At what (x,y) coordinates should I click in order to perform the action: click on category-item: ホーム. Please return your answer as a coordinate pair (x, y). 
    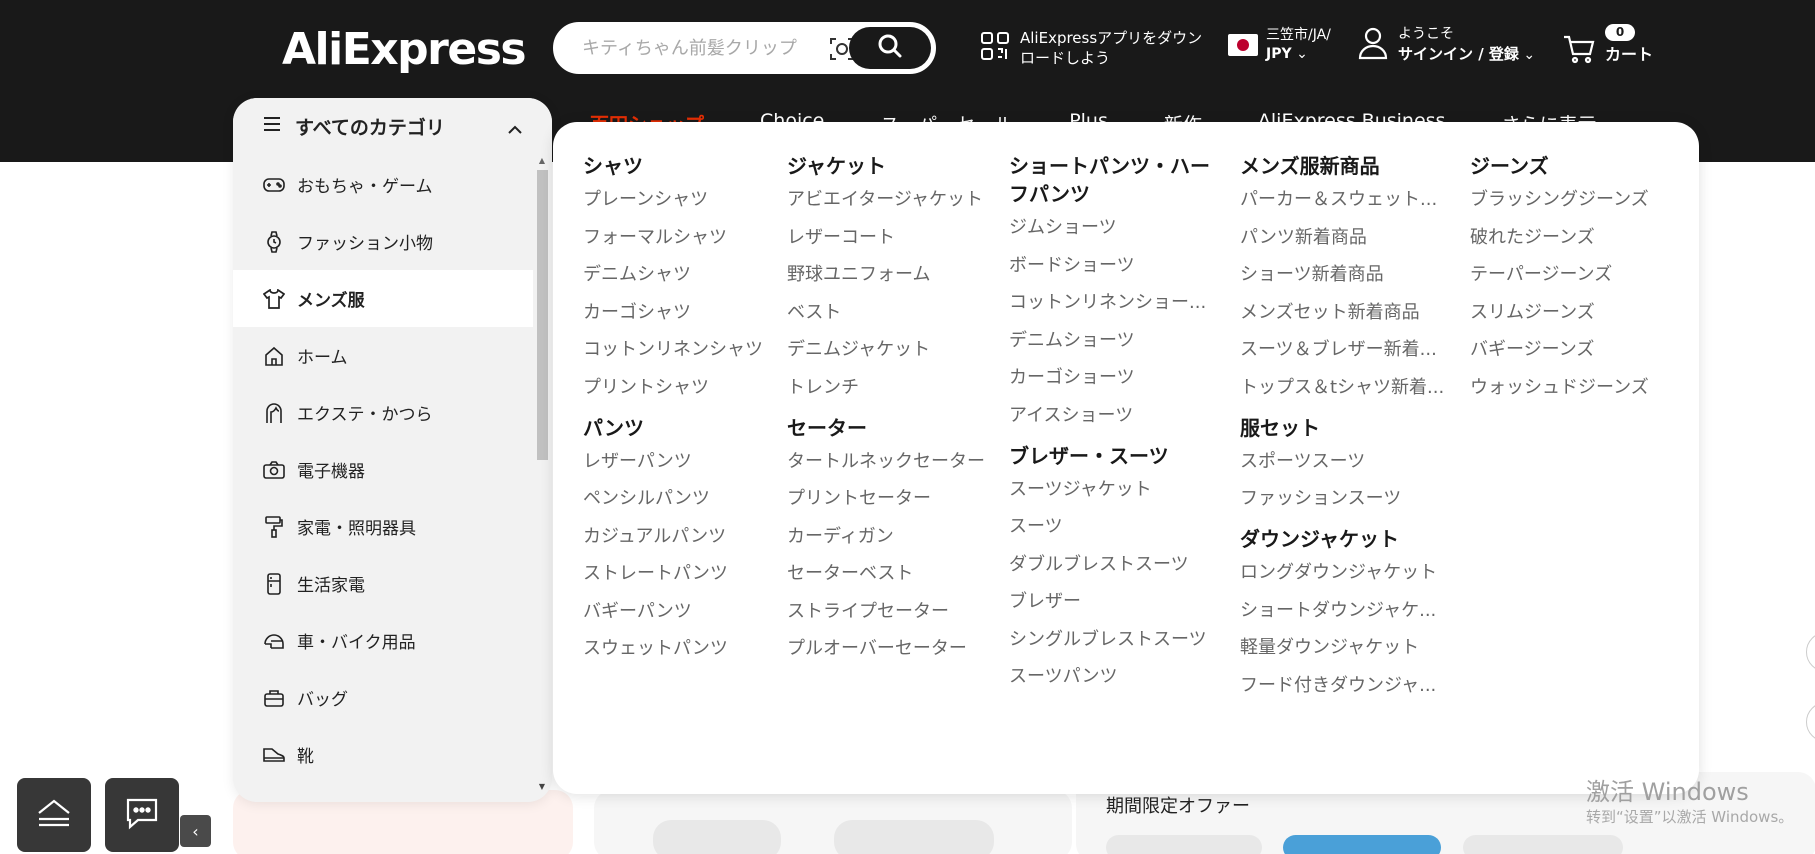
    Looking at the image, I should click on (383, 355).